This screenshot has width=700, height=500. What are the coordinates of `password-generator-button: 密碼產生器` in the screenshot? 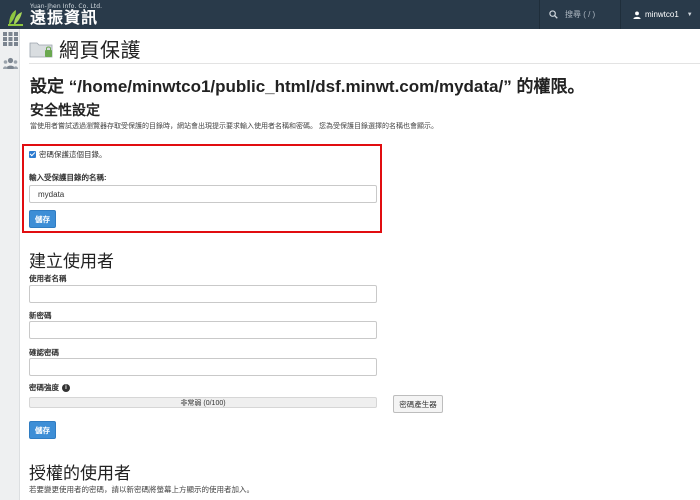 It's located at (418, 404).